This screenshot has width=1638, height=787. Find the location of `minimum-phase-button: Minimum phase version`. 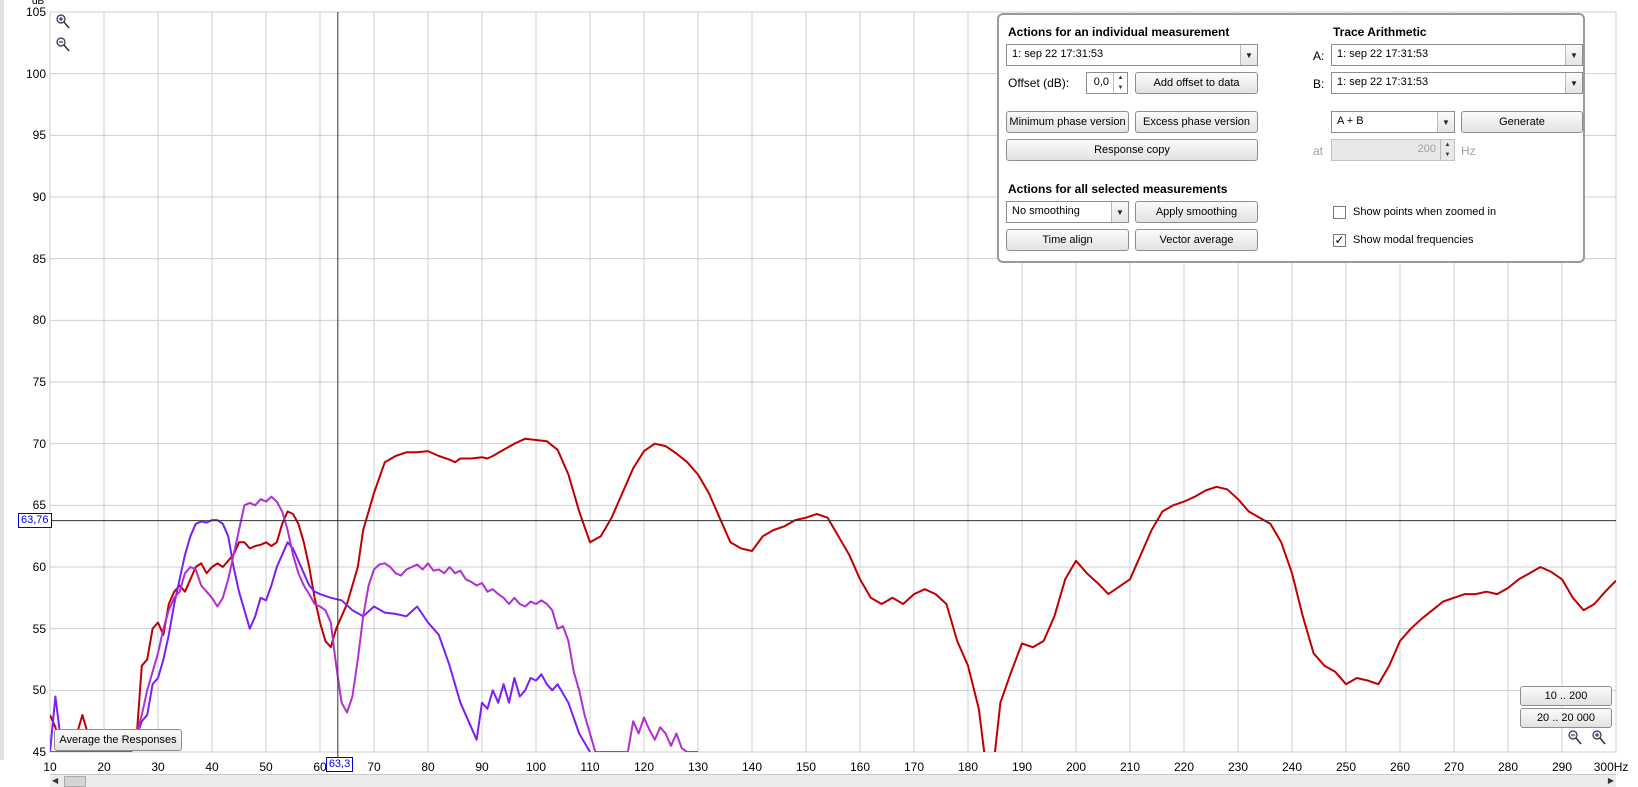

minimum-phase-button: Minimum phase version is located at coordinates (1067, 122).